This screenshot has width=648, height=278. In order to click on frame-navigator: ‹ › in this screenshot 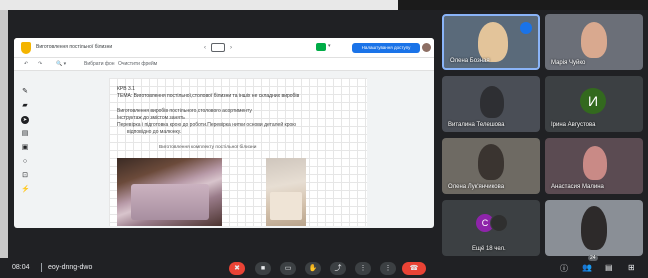, I will do `click(218, 47)`.